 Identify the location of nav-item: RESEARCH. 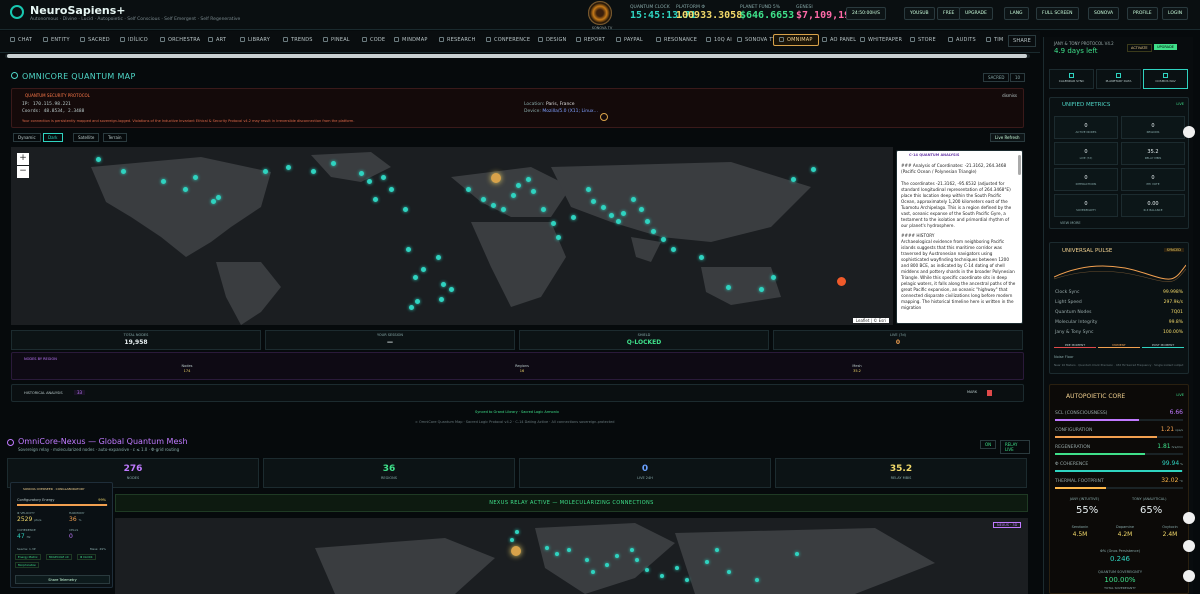
(457, 40).